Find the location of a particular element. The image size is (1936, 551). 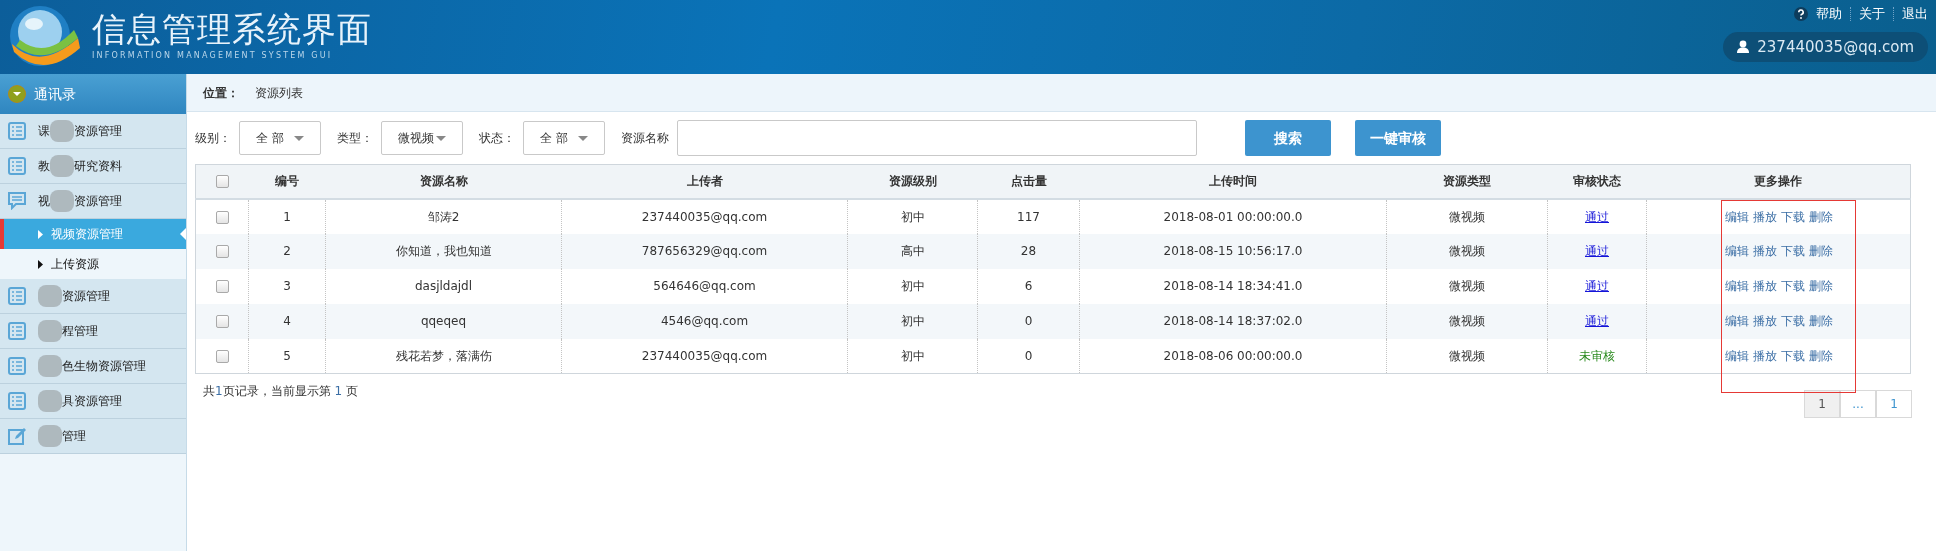

header-link: 关于 is located at coordinates (1872, 14).